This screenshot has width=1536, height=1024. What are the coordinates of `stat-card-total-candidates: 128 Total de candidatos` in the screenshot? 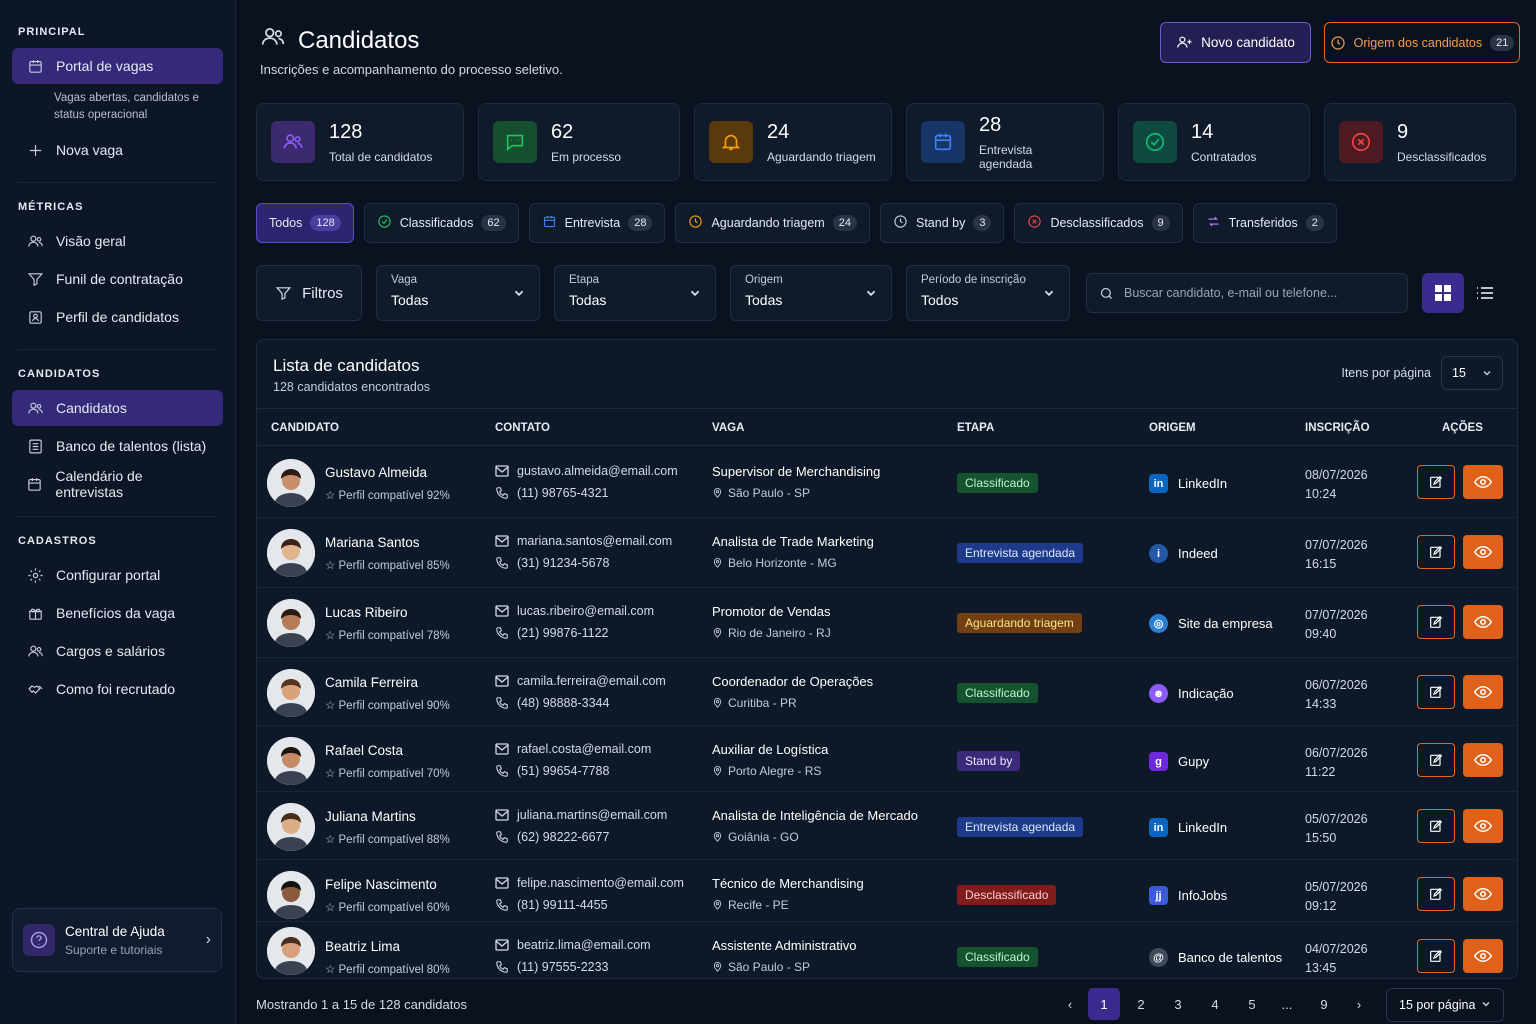 It's located at (360, 142).